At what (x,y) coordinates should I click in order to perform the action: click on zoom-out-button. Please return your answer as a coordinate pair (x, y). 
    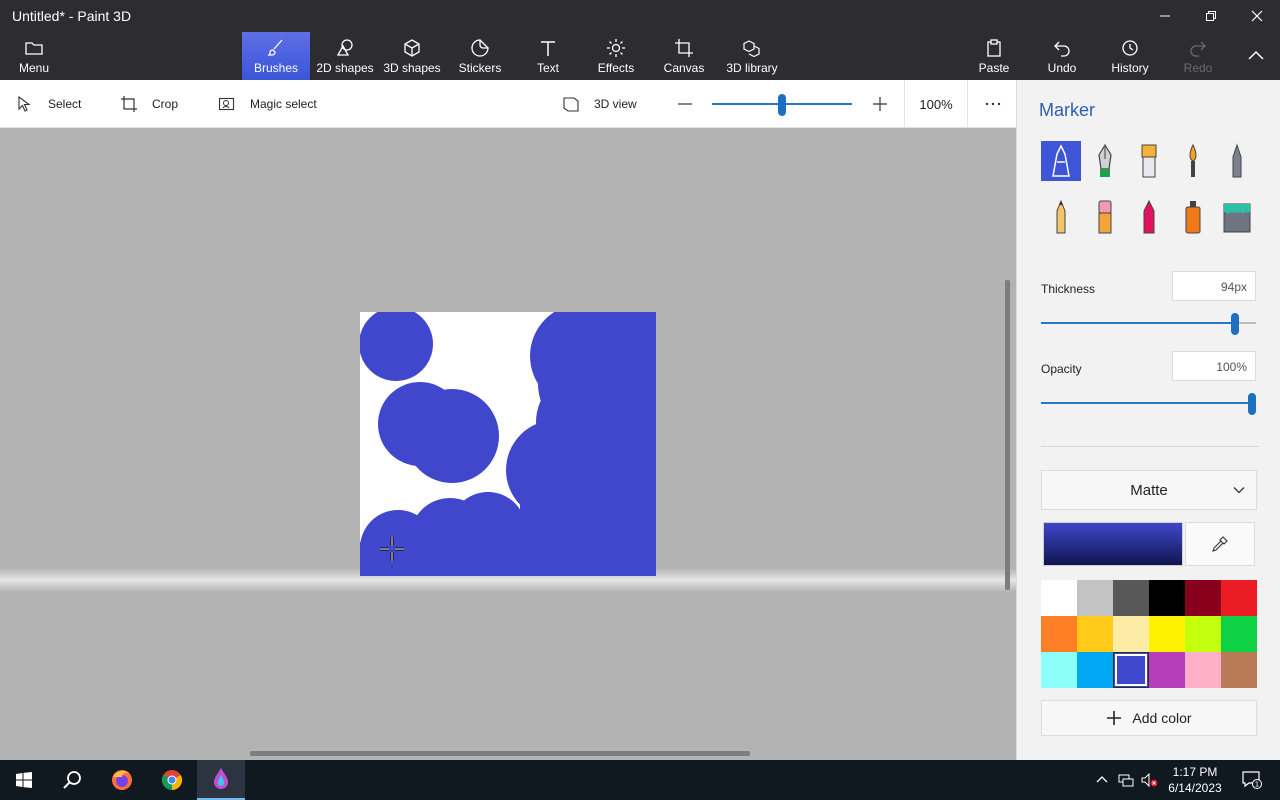
    Looking at the image, I should click on (685, 104).